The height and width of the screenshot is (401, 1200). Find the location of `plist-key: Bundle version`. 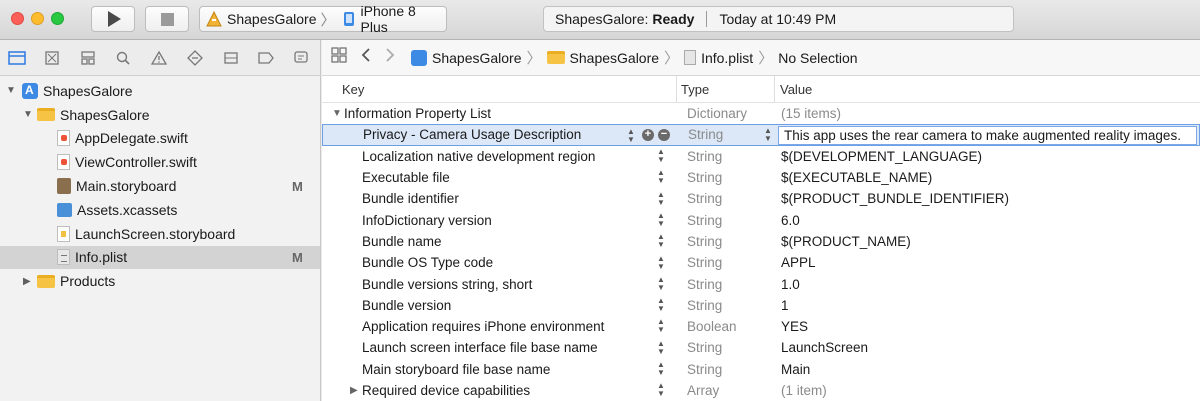

plist-key: Bundle version is located at coordinates (407, 305).